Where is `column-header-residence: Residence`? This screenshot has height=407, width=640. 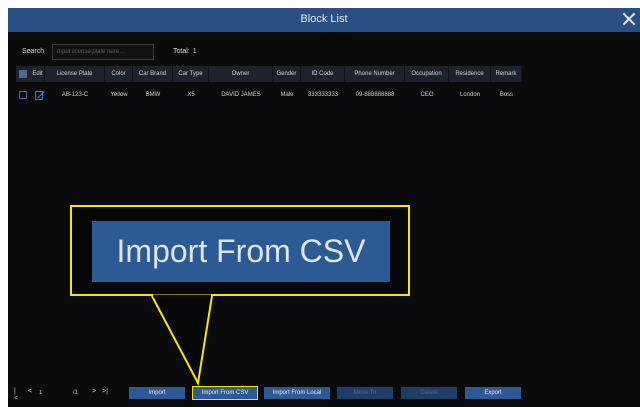 column-header-residence: Residence is located at coordinates (470, 74).